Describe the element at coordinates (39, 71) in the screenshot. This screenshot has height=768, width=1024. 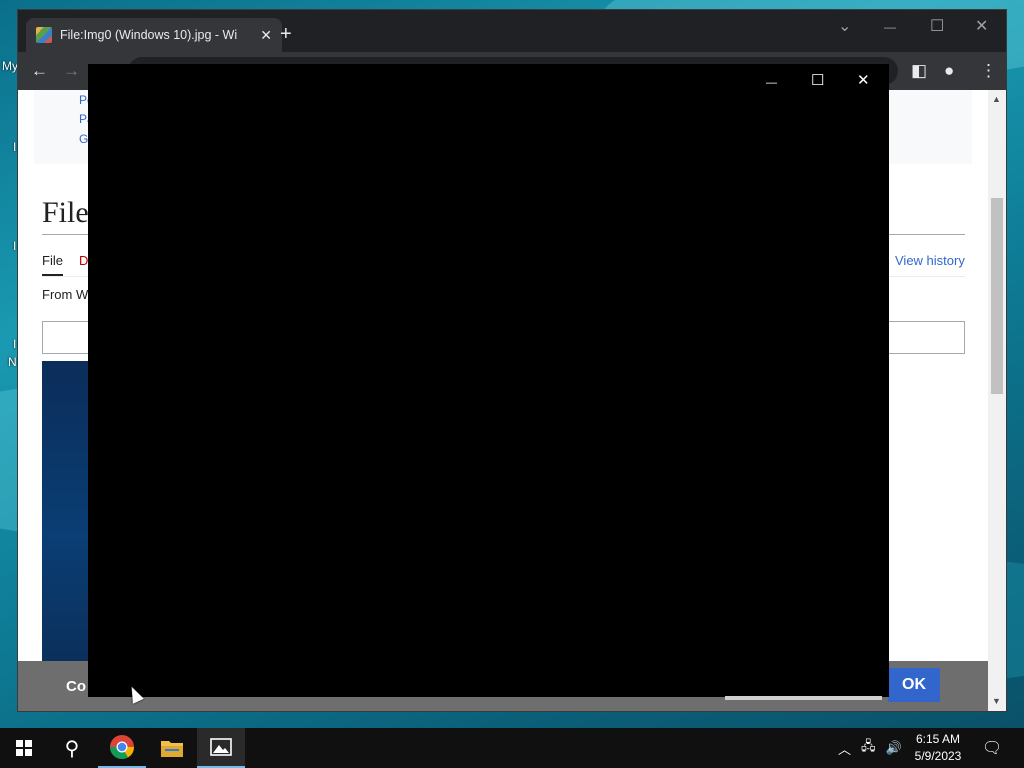
I see `back-icon: ←` at that location.